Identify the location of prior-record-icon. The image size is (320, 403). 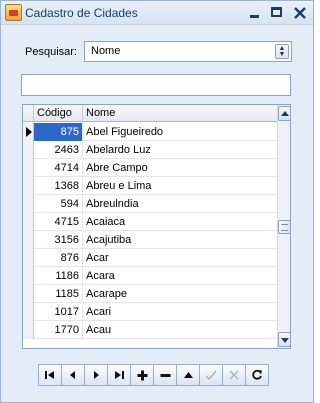
(72, 375).